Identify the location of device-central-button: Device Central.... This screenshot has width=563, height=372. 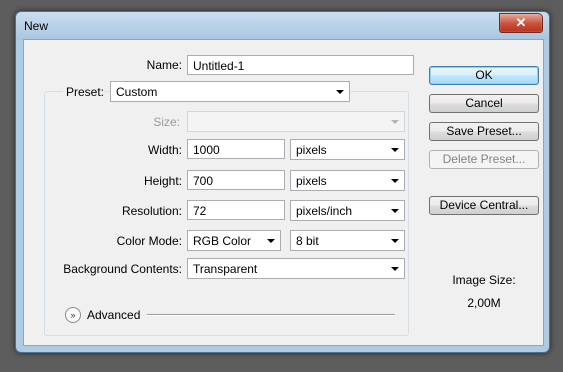
(484, 205).